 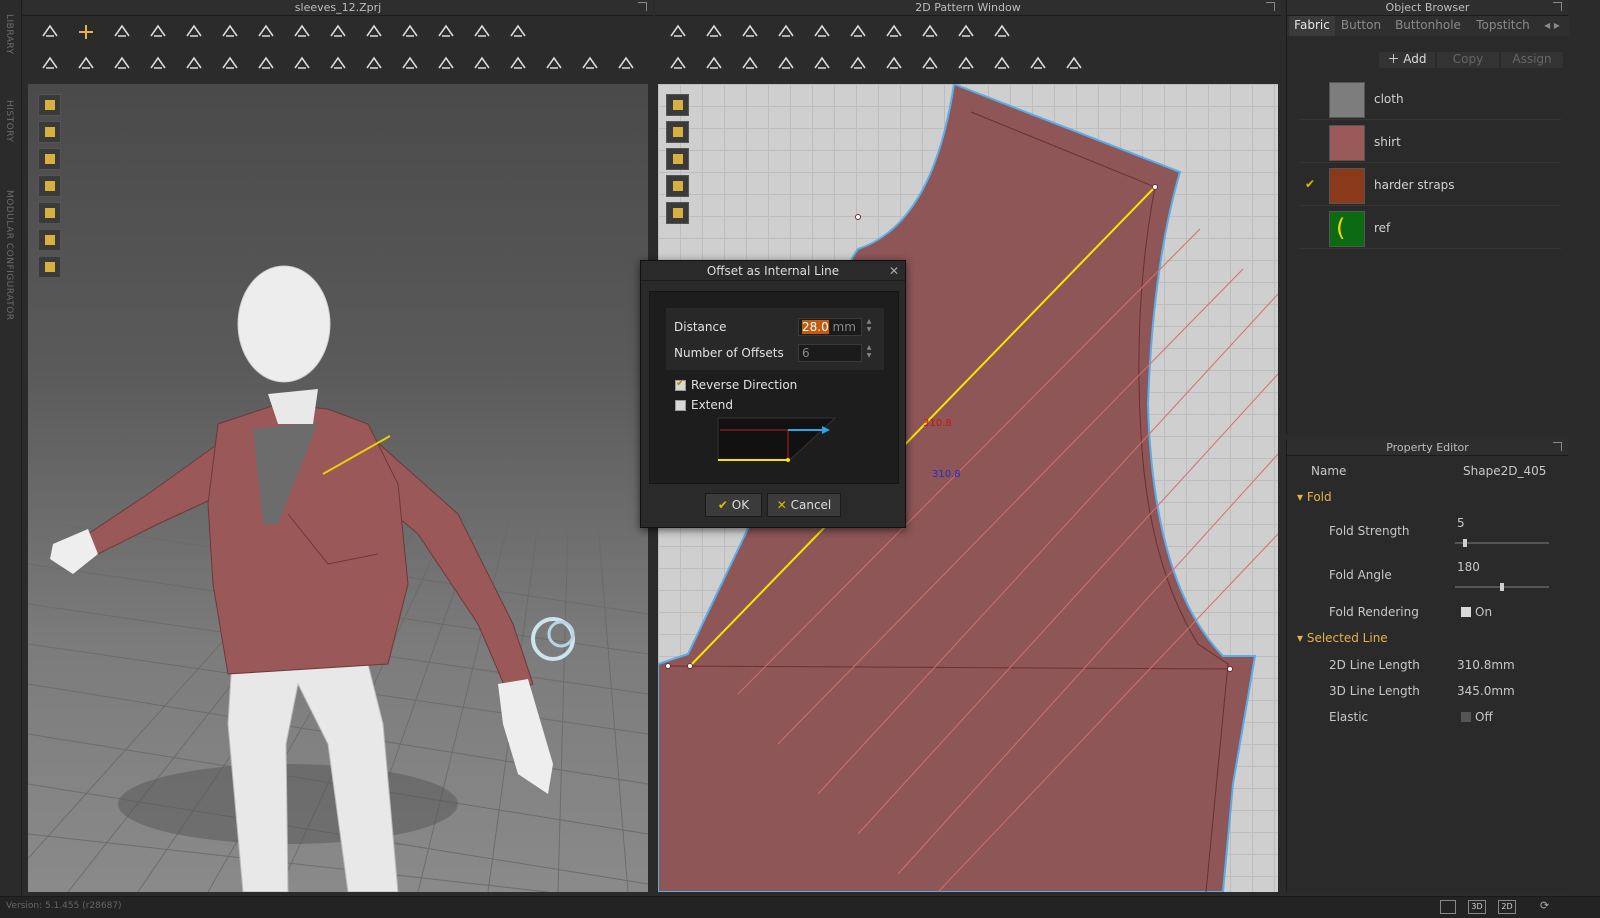 I want to click on offsets-spinner: ▲ ▼, so click(x=869, y=353).